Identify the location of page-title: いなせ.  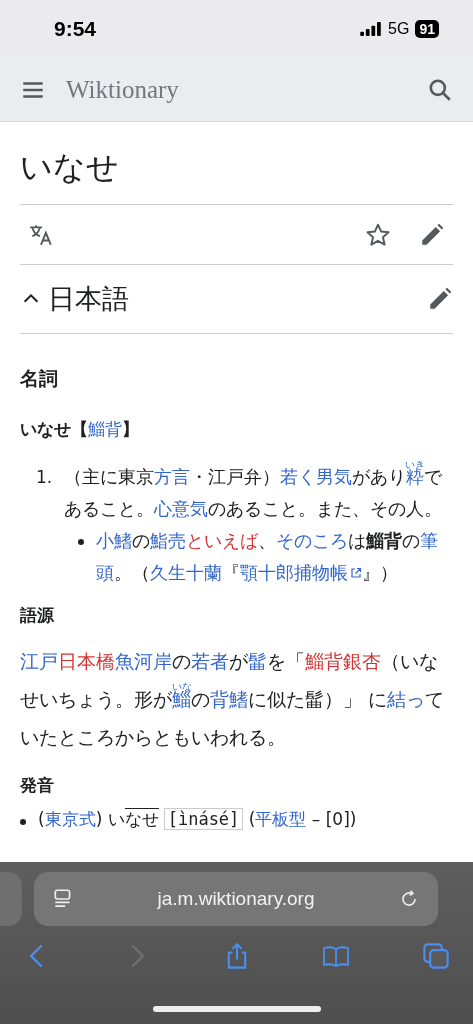
(236, 175).